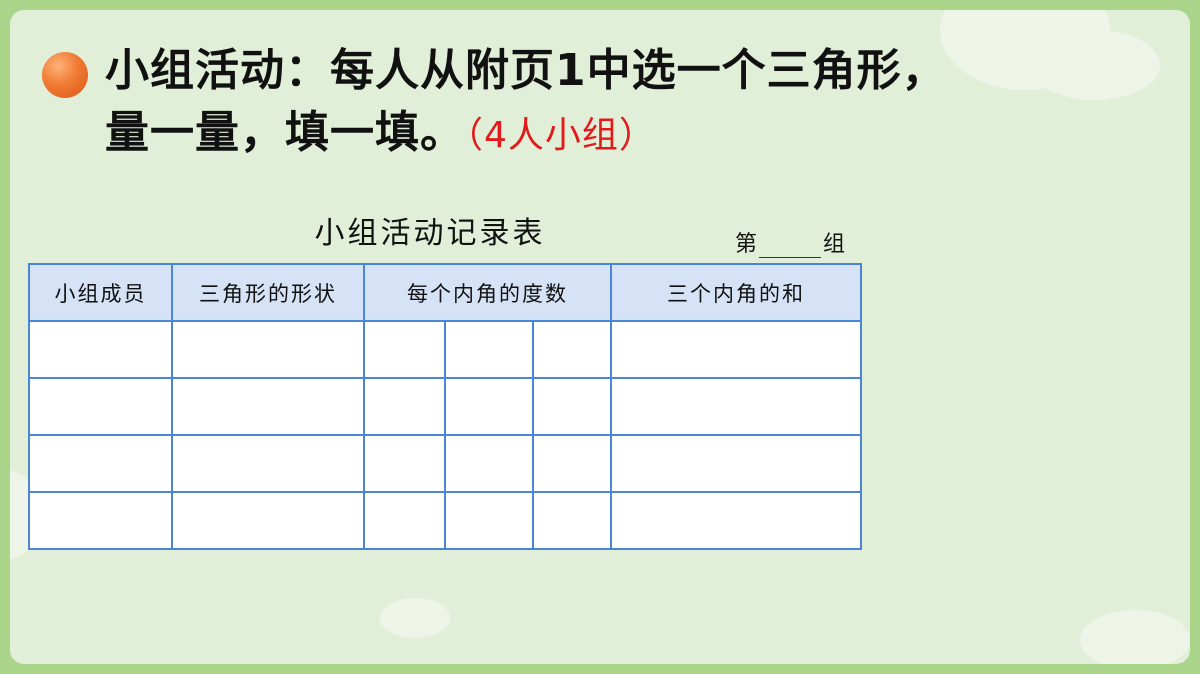 This screenshot has width=1200, height=674. I want to click on heading-line-2: 量一量，填一填。（4人小组）, so click(605, 134).